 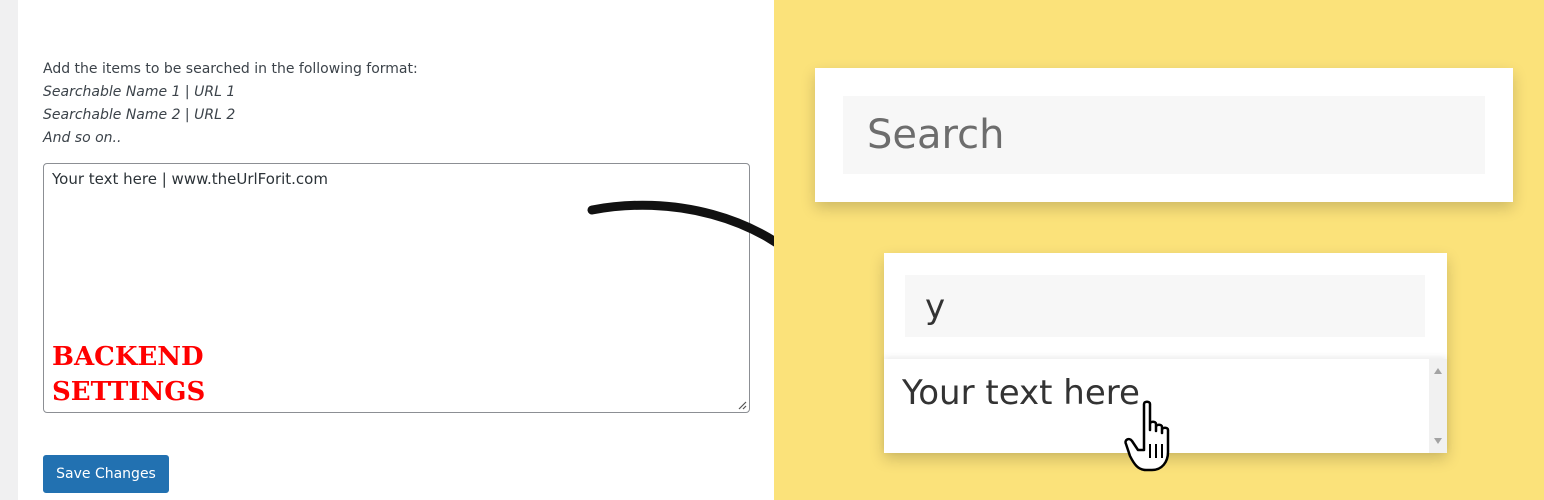 I want to click on hand-pointer-icon, so click(x=1147, y=436).